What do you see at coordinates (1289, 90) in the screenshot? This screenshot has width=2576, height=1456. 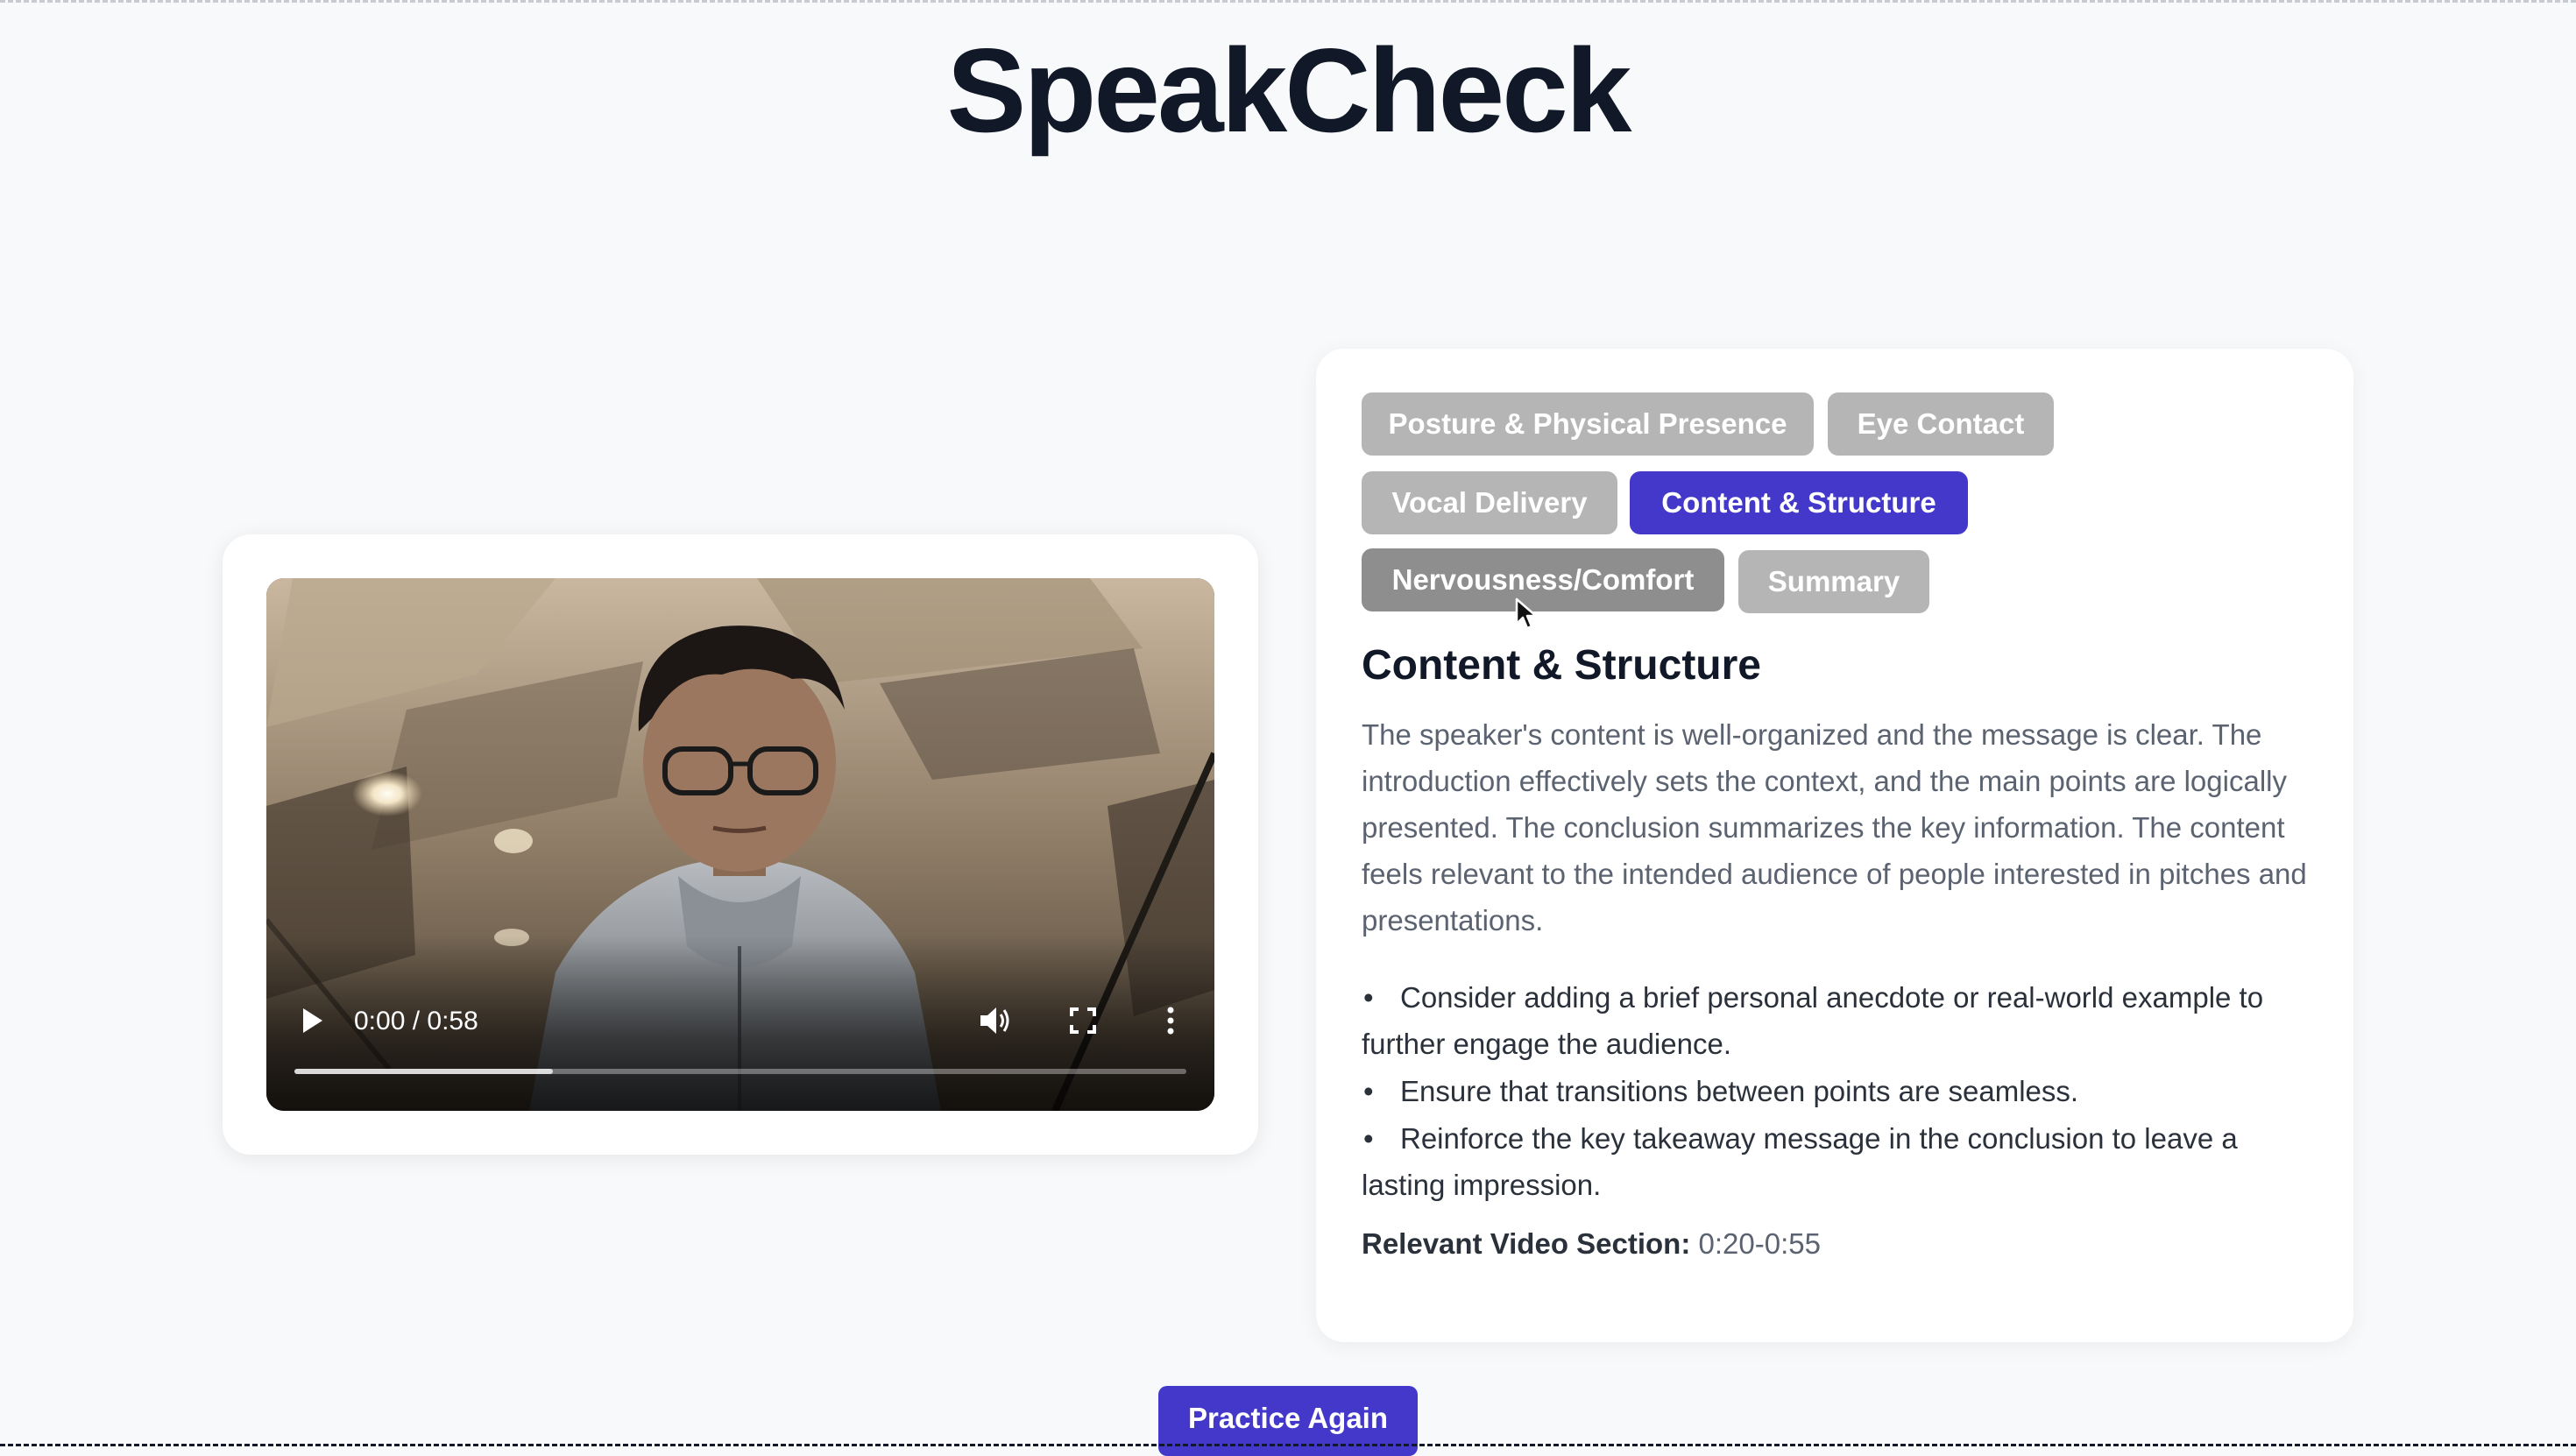 I see `app-title: SpeakCheck` at bounding box center [1289, 90].